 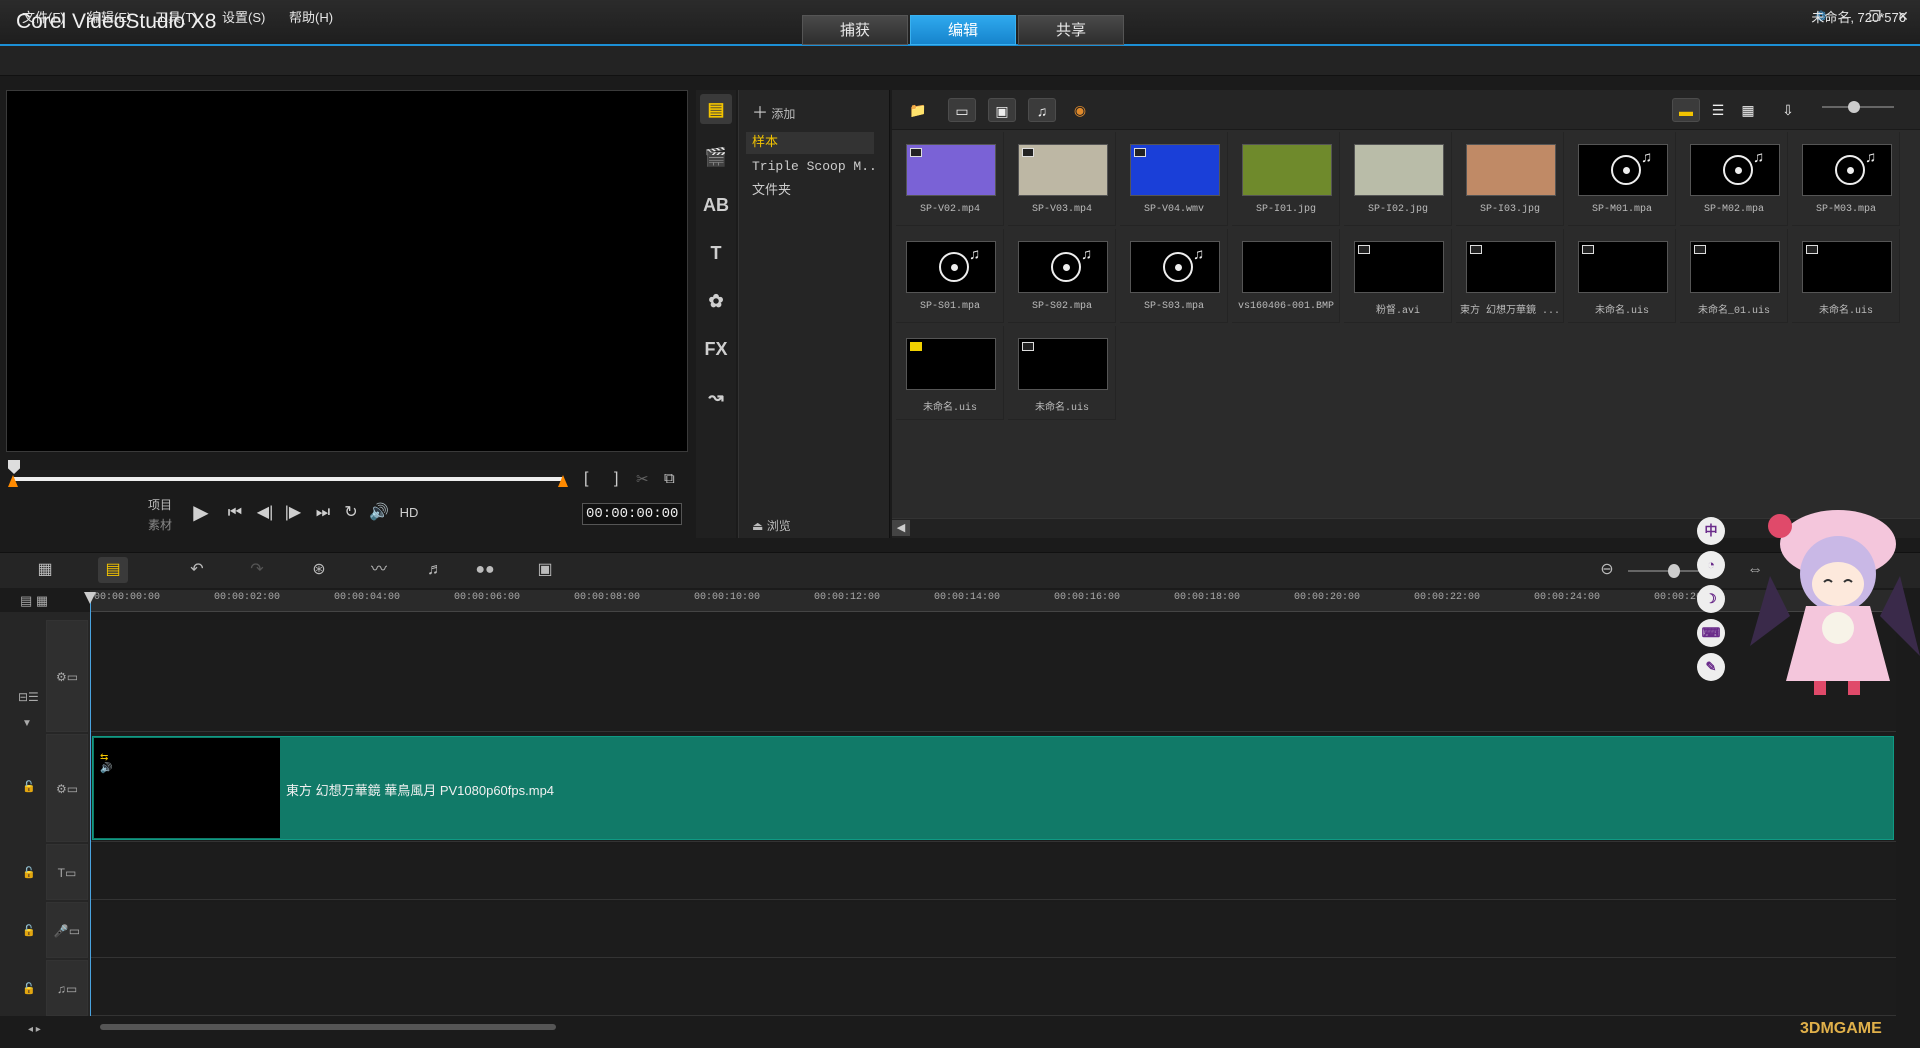 What do you see at coordinates (716, 157) in the screenshot?
I see `instant-project-icon: 🎬` at bounding box center [716, 157].